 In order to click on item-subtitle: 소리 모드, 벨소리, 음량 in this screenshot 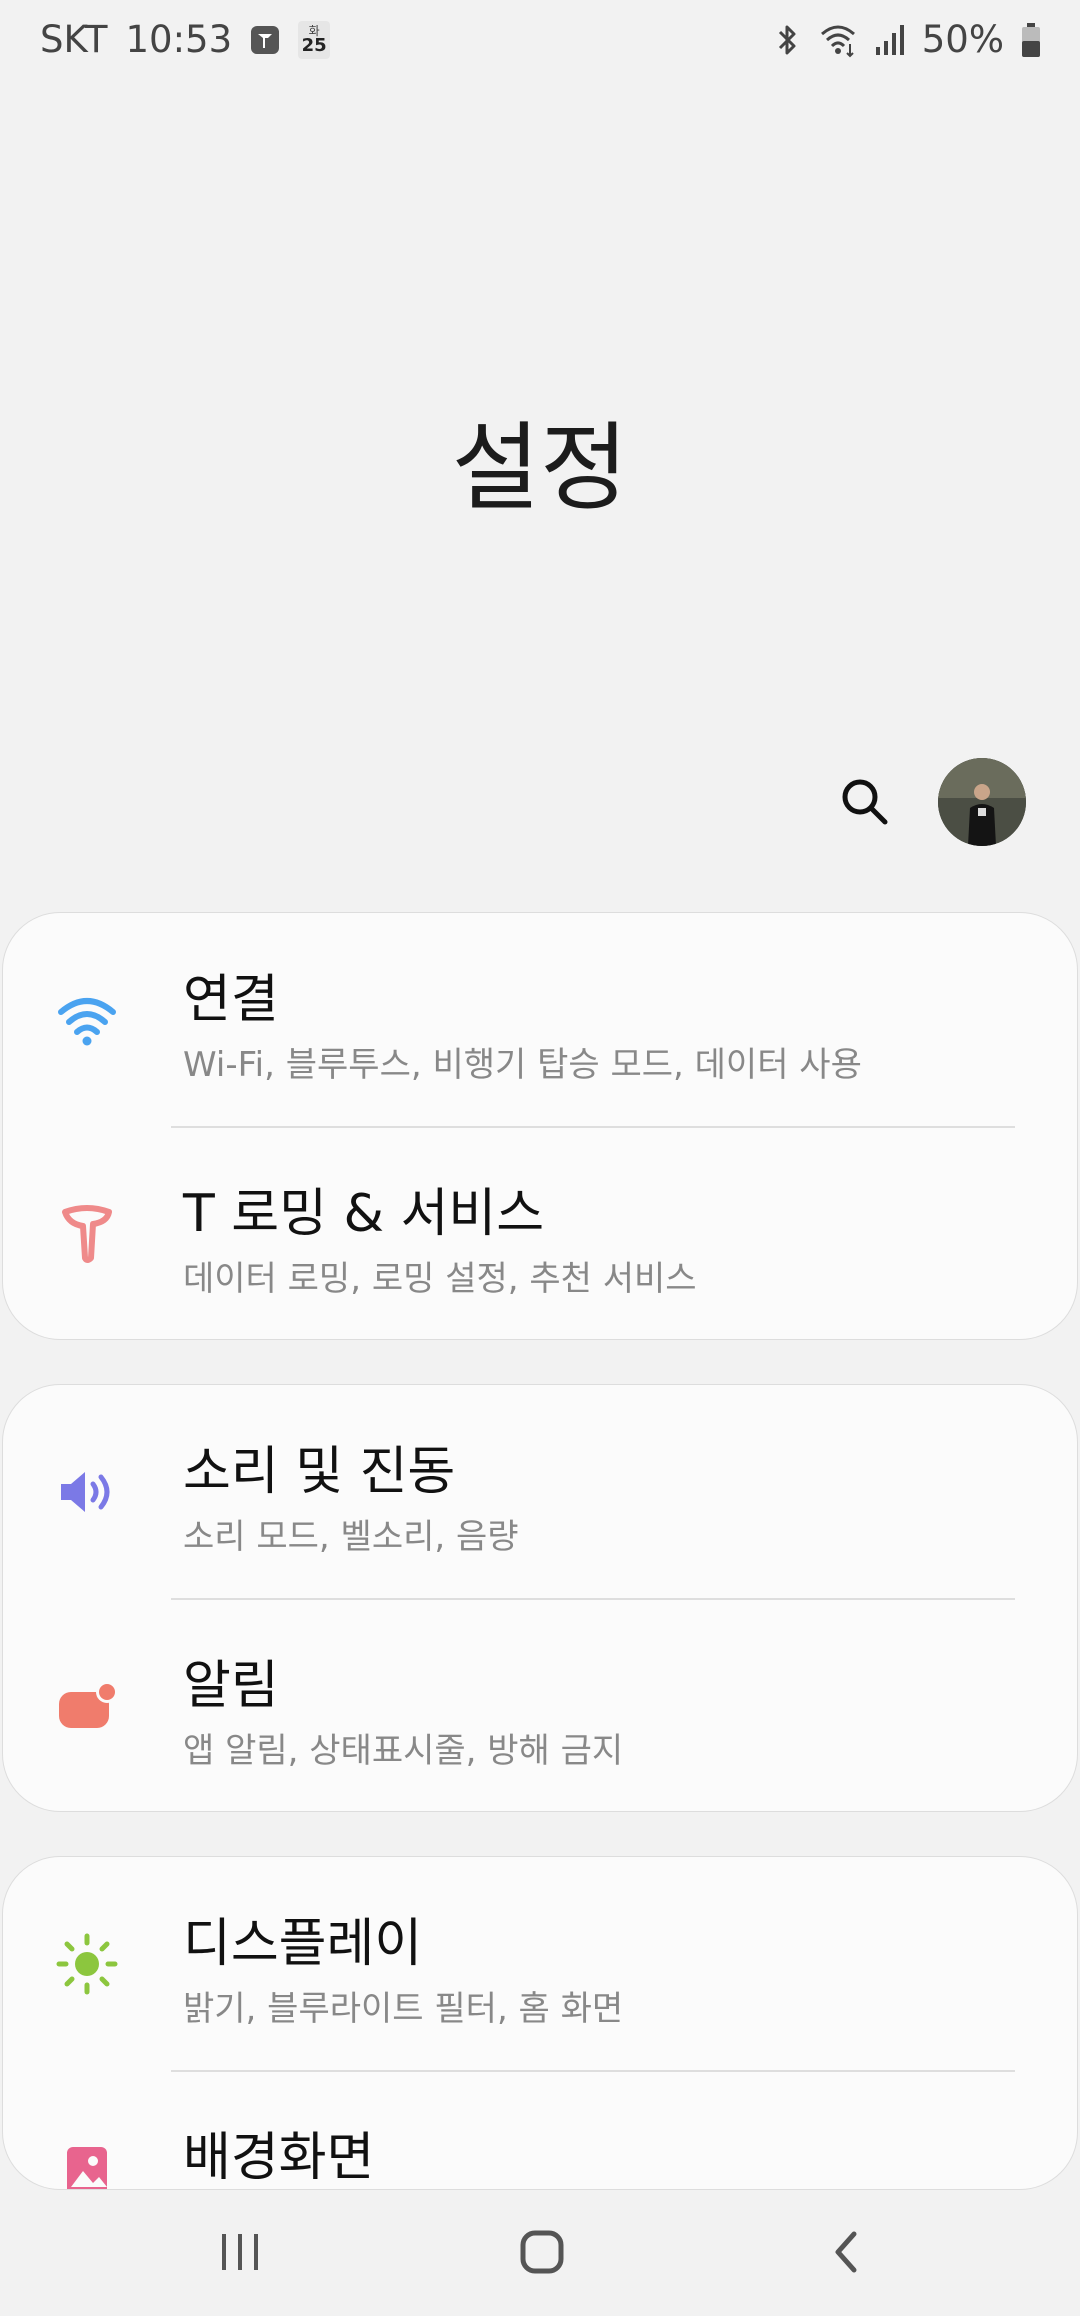, I will do `click(351, 1537)`.